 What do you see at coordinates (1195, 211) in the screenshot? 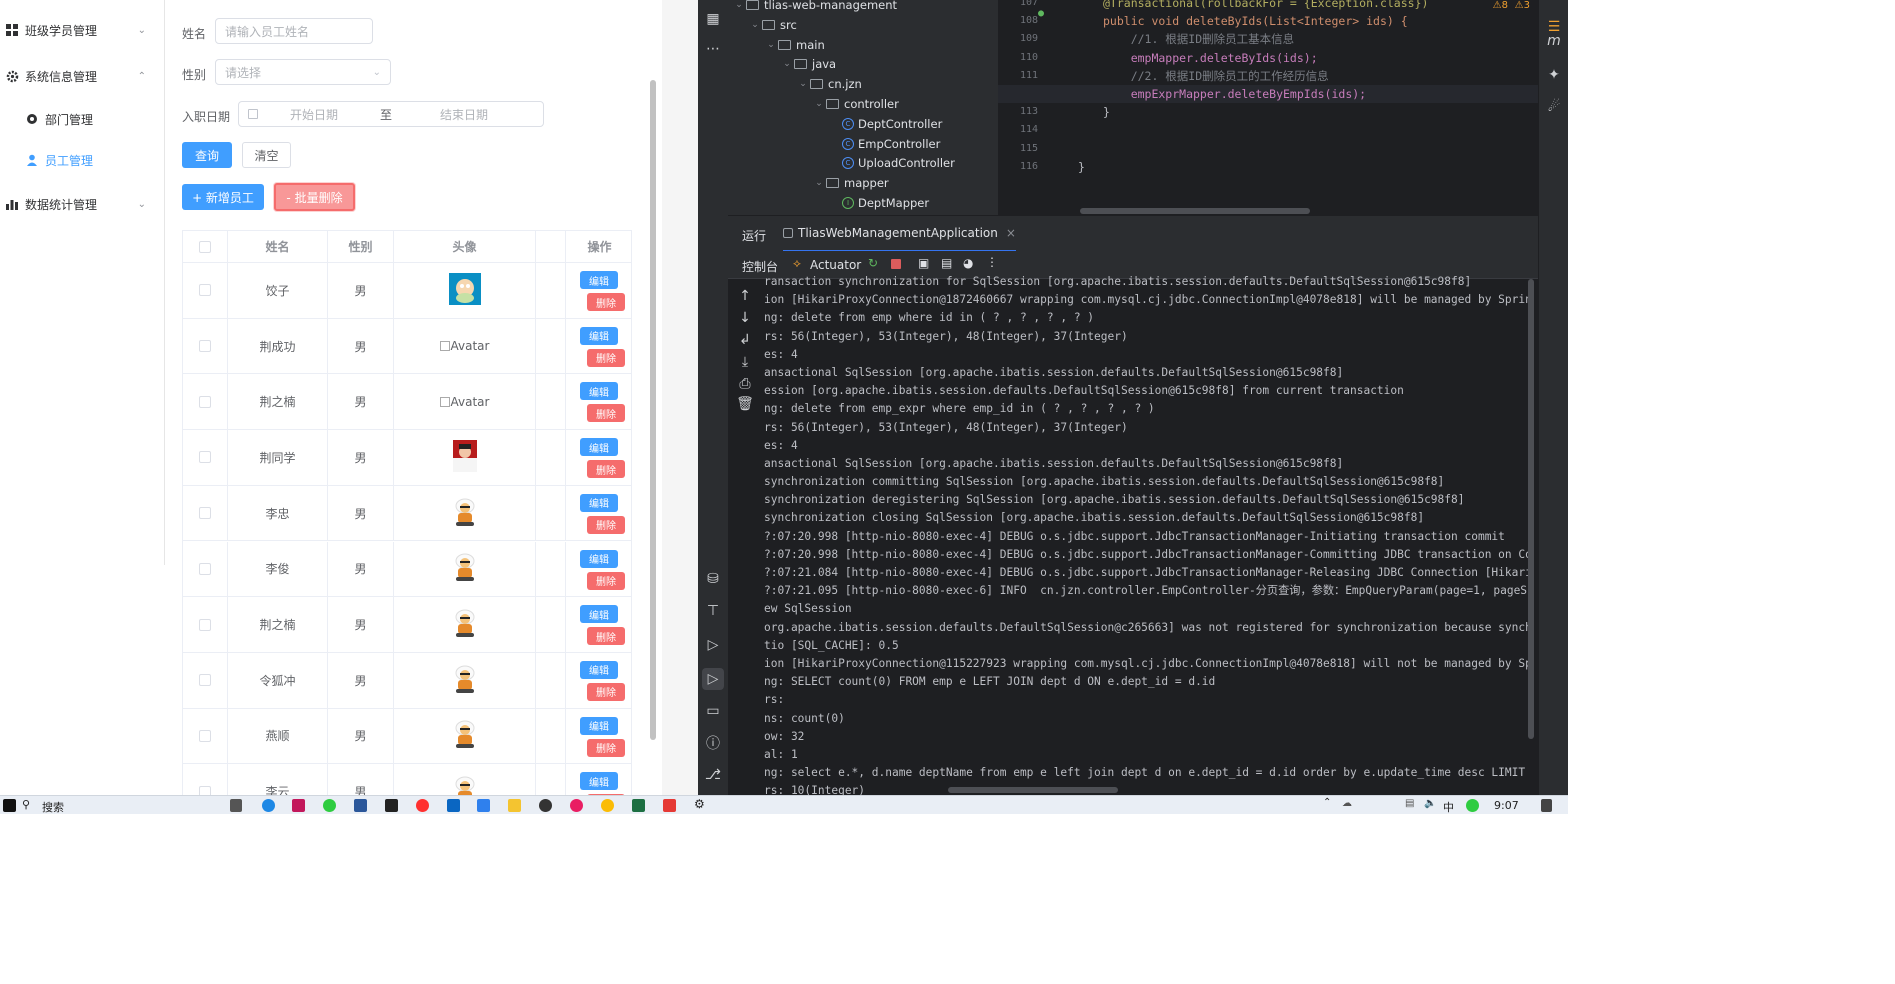
I see `editor-hscroll` at bounding box center [1195, 211].